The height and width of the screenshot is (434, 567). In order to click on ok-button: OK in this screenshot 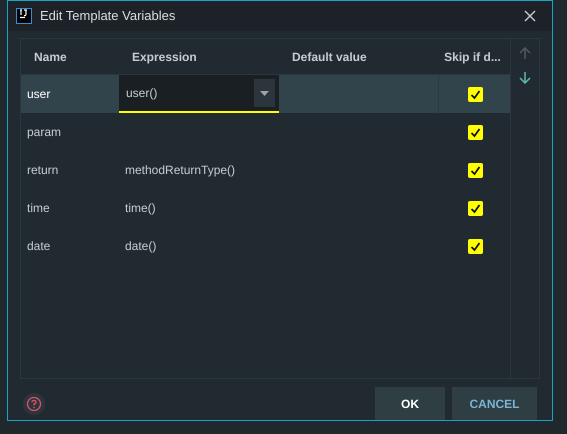, I will do `click(410, 403)`.